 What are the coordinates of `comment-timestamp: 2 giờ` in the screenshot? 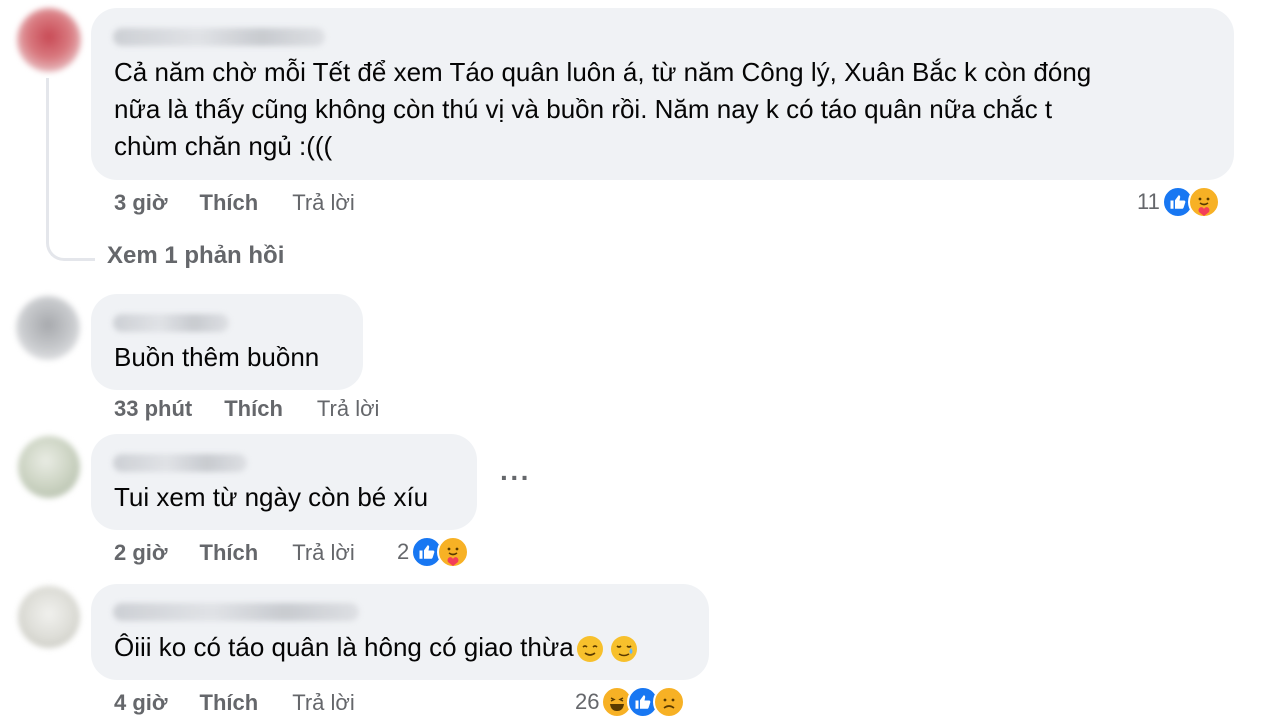 It's located at (141, 553).